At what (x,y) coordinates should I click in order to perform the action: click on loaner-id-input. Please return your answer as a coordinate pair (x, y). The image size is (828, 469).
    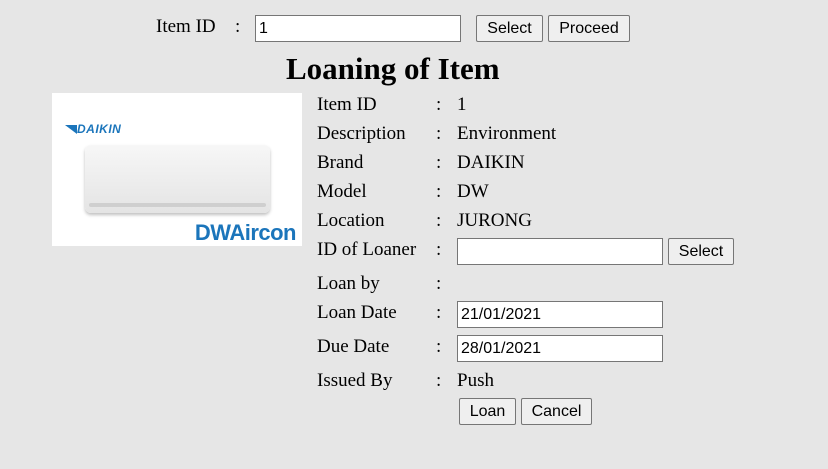
    Looking at the image, I should click on (560, 251).